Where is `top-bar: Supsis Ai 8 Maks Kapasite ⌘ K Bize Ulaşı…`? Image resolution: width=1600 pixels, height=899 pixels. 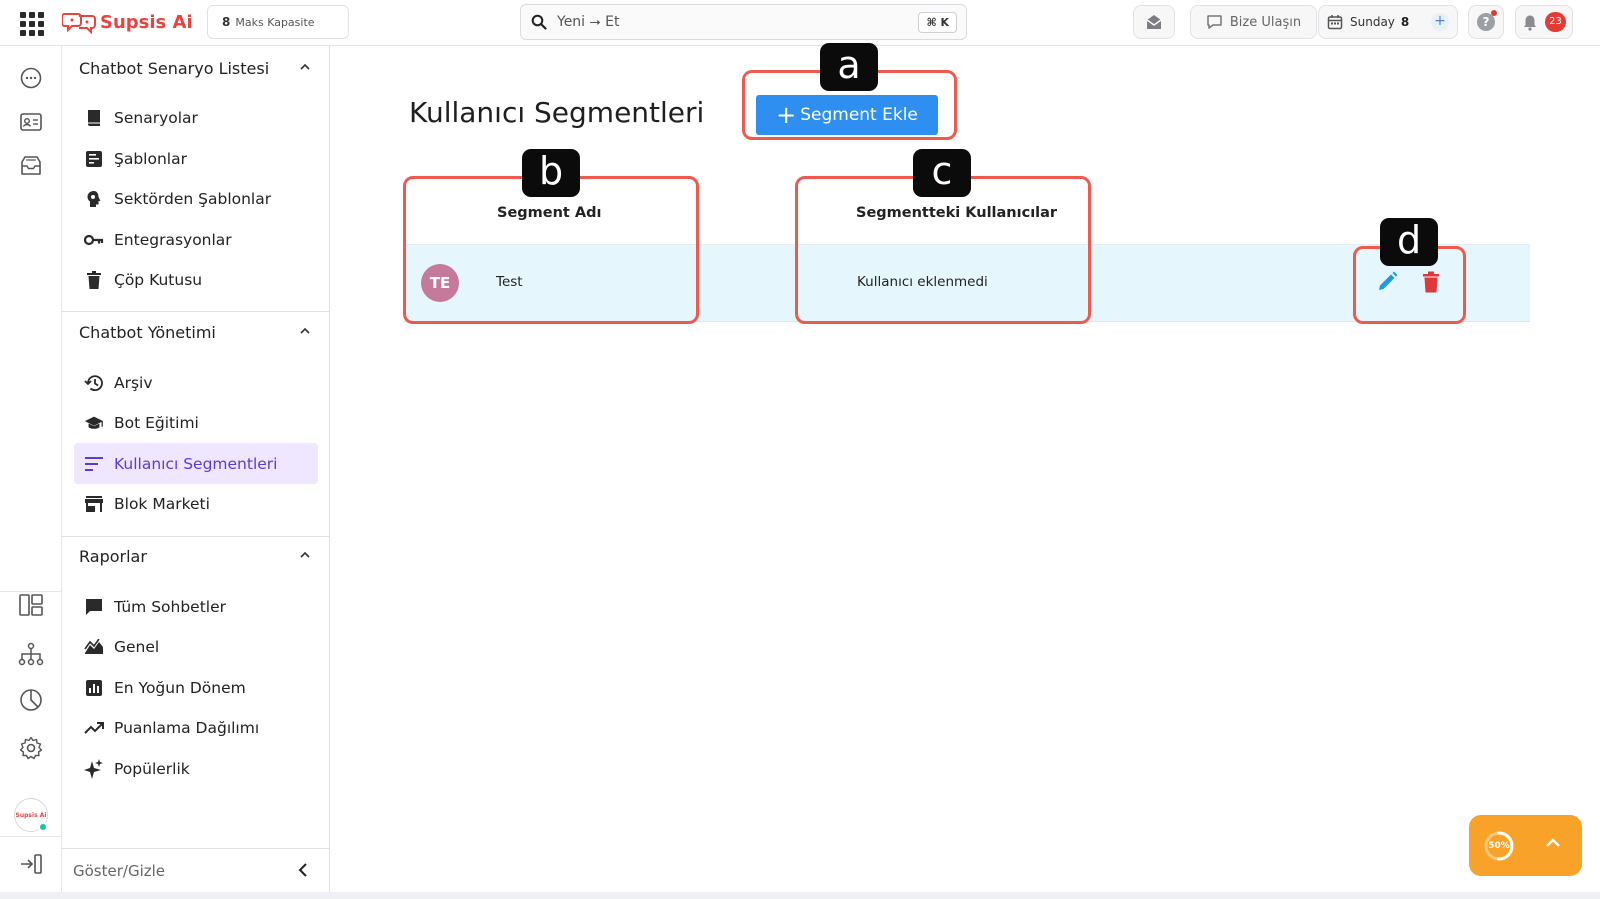
top-bar: Supsis Ai 8 Maks Kapasite ⌘ K Bize Ulaşı… is located at coordinates (800, 23).